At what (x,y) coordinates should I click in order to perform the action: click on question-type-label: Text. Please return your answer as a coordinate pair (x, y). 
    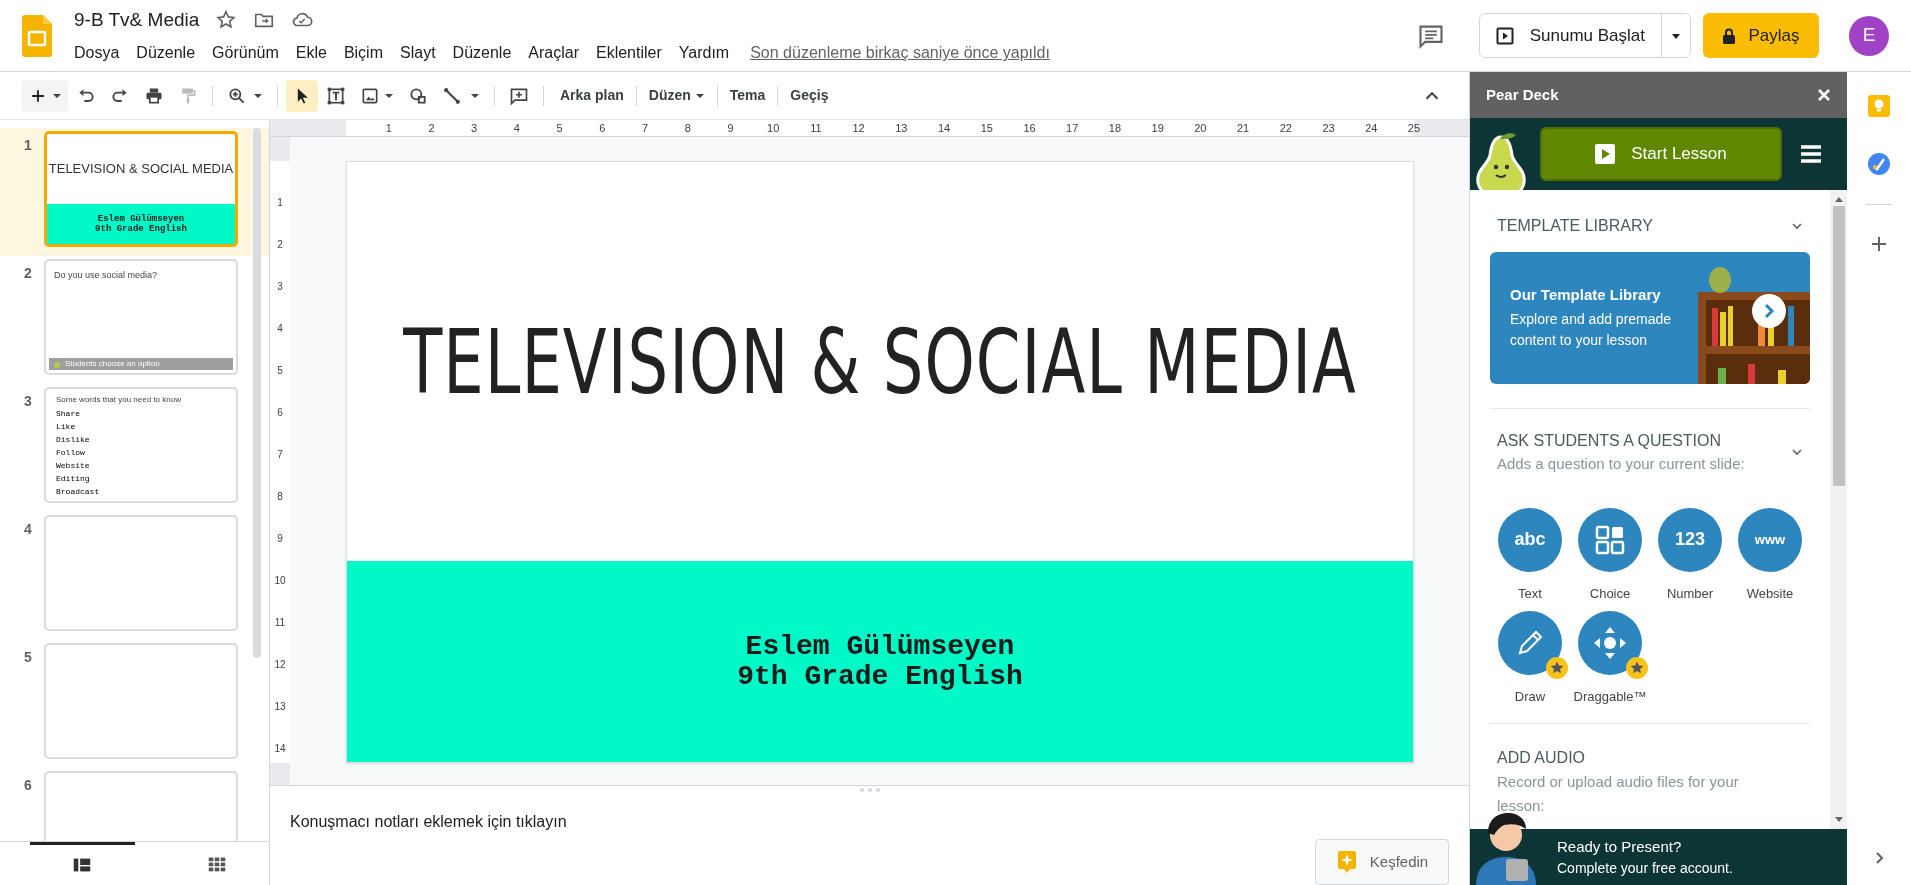
    Looking at the image, I should click on (1530, 593).